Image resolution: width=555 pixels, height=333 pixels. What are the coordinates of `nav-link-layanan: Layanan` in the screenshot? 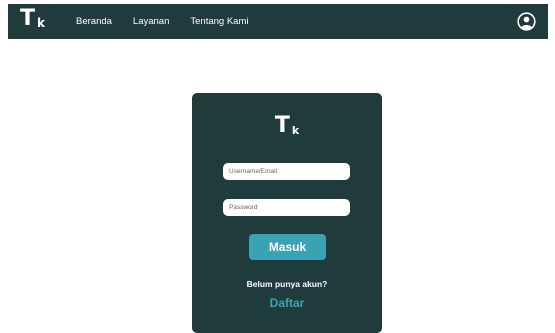 It's located at (151, 21).